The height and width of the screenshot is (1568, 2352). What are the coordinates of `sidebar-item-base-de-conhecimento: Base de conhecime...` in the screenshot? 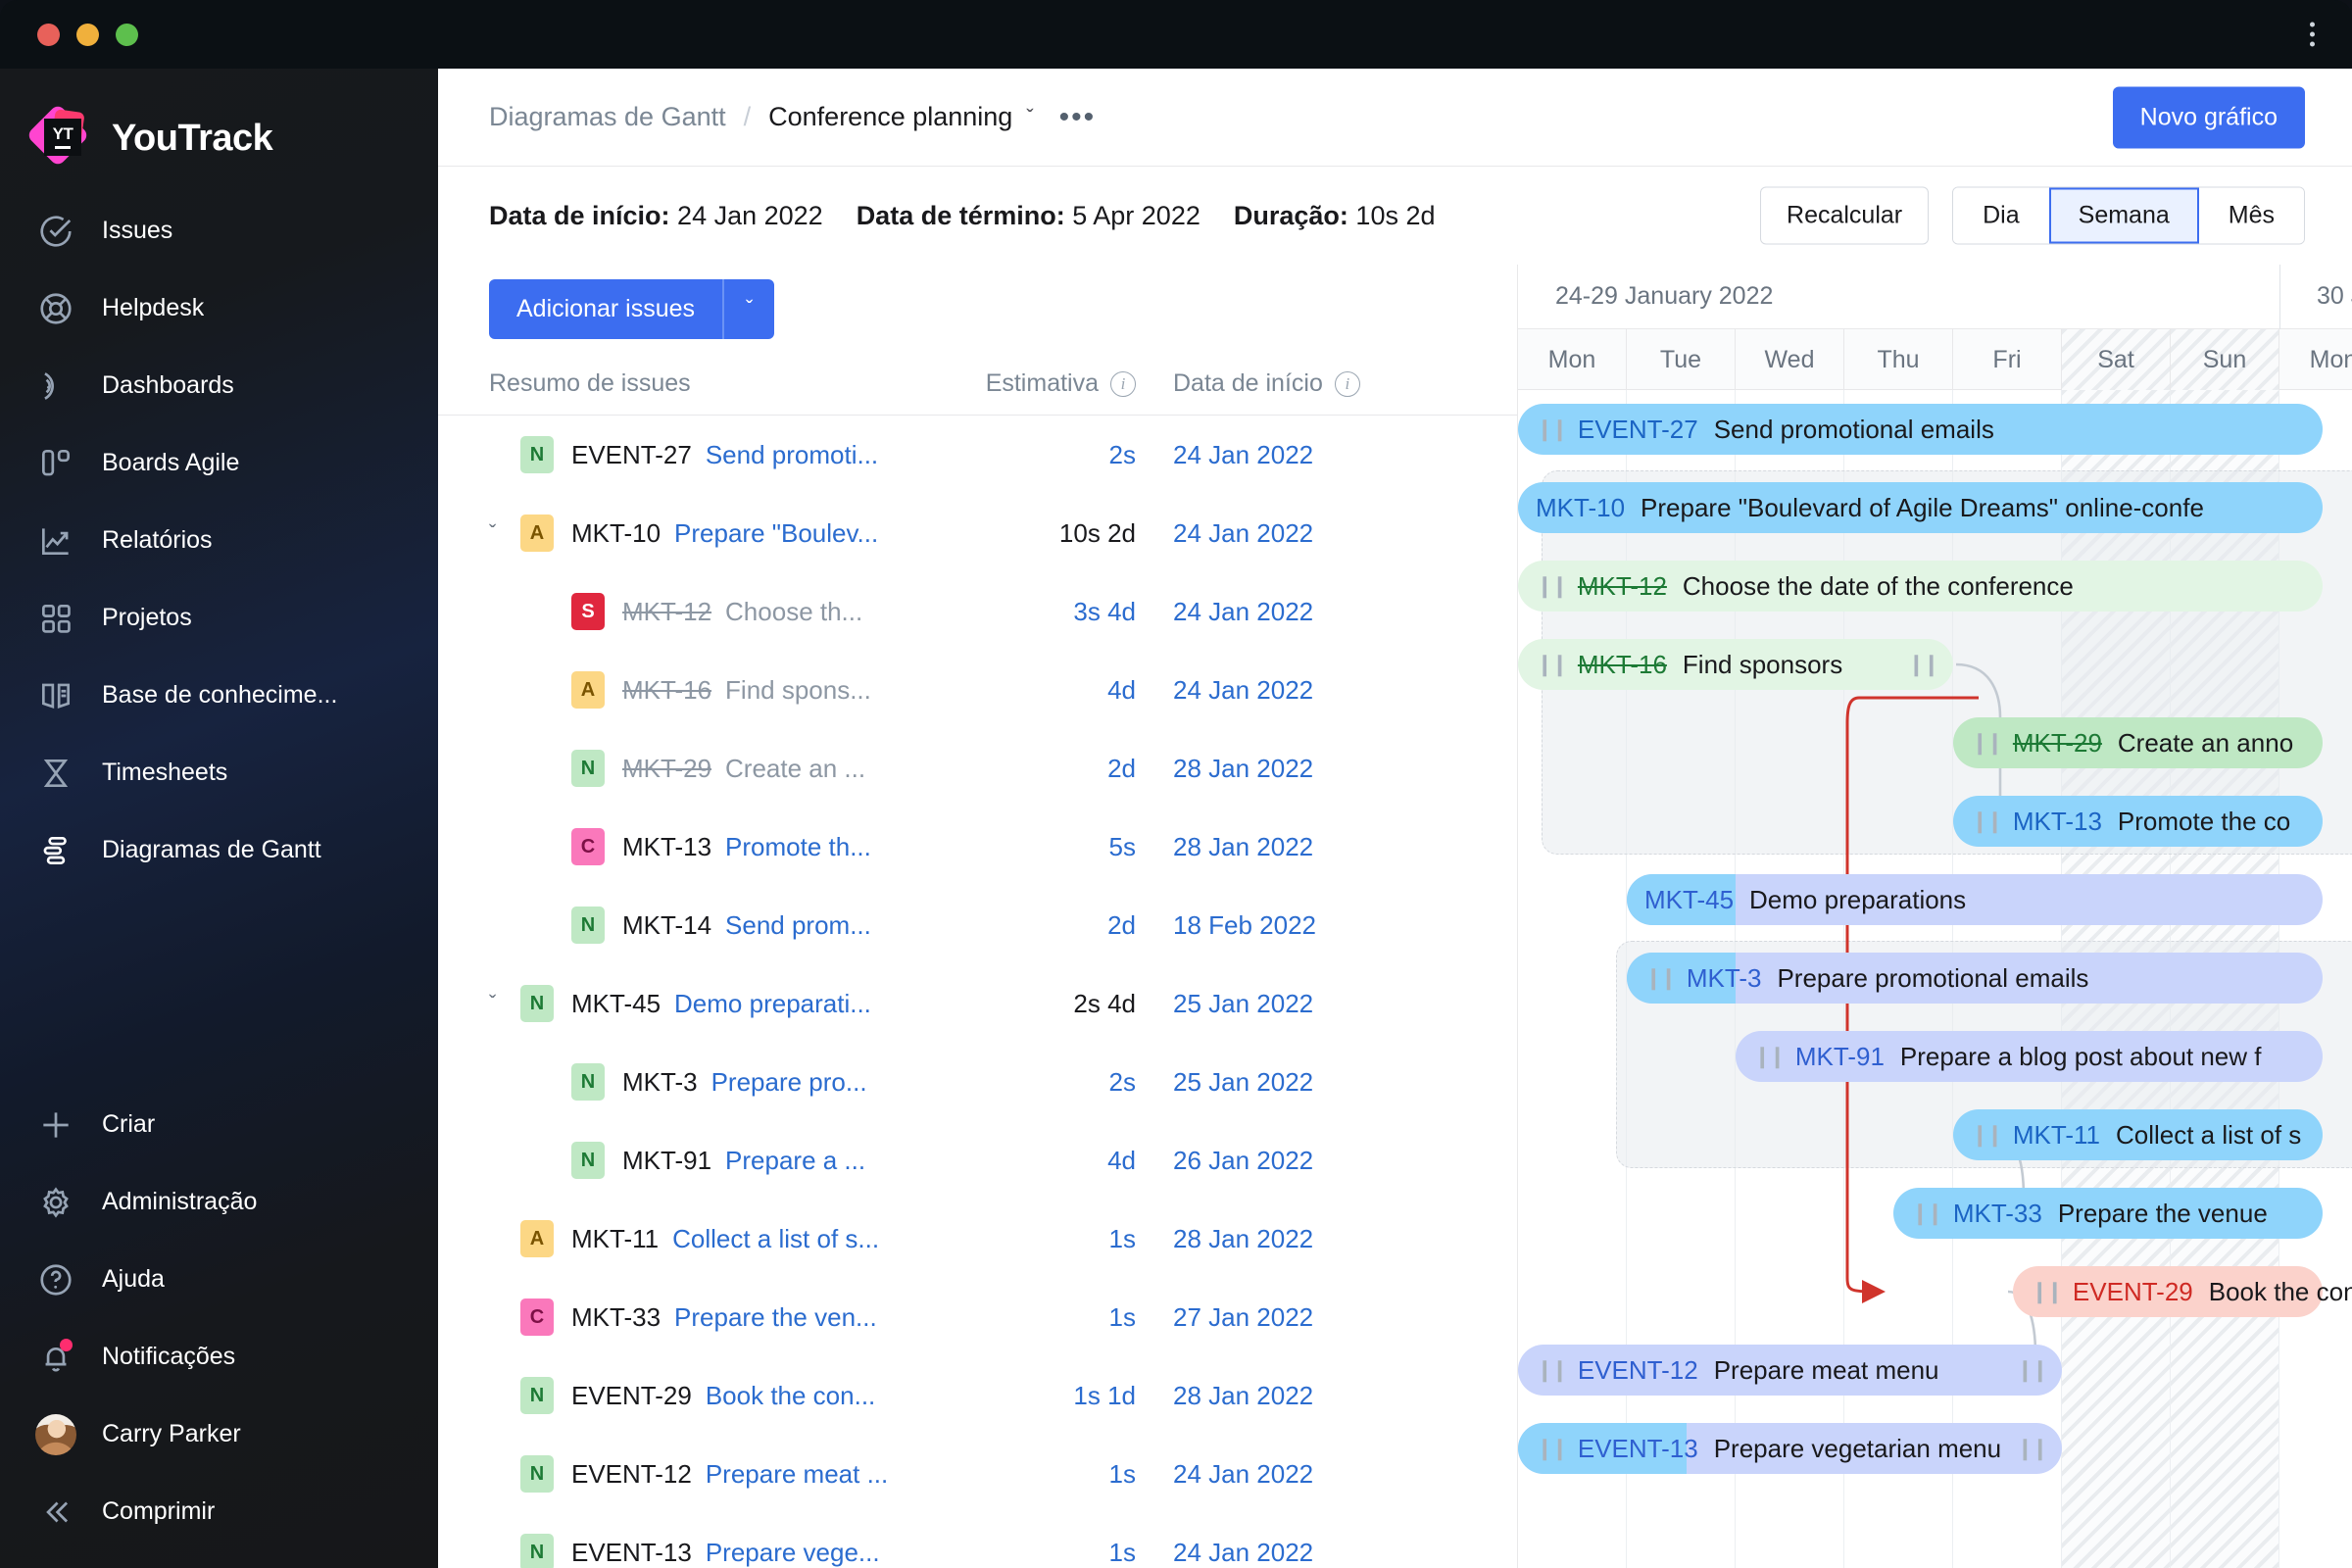 It's located at (219, 695).